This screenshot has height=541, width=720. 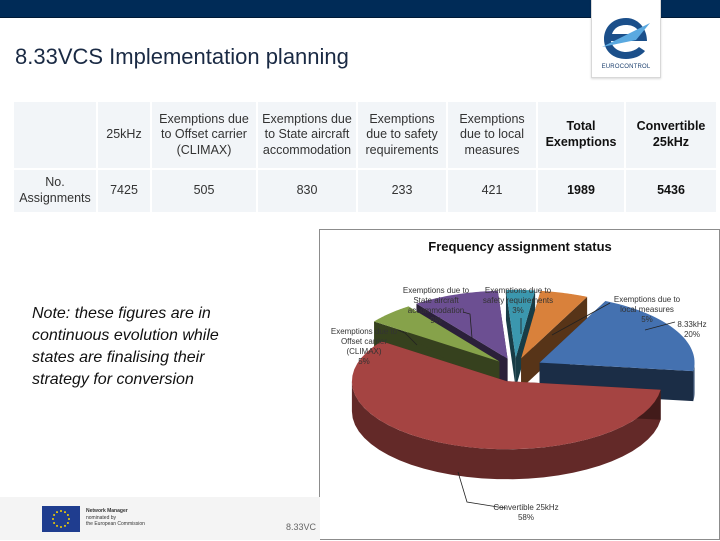 I want to click on header-cell-empty, so click(x=55, y=135).